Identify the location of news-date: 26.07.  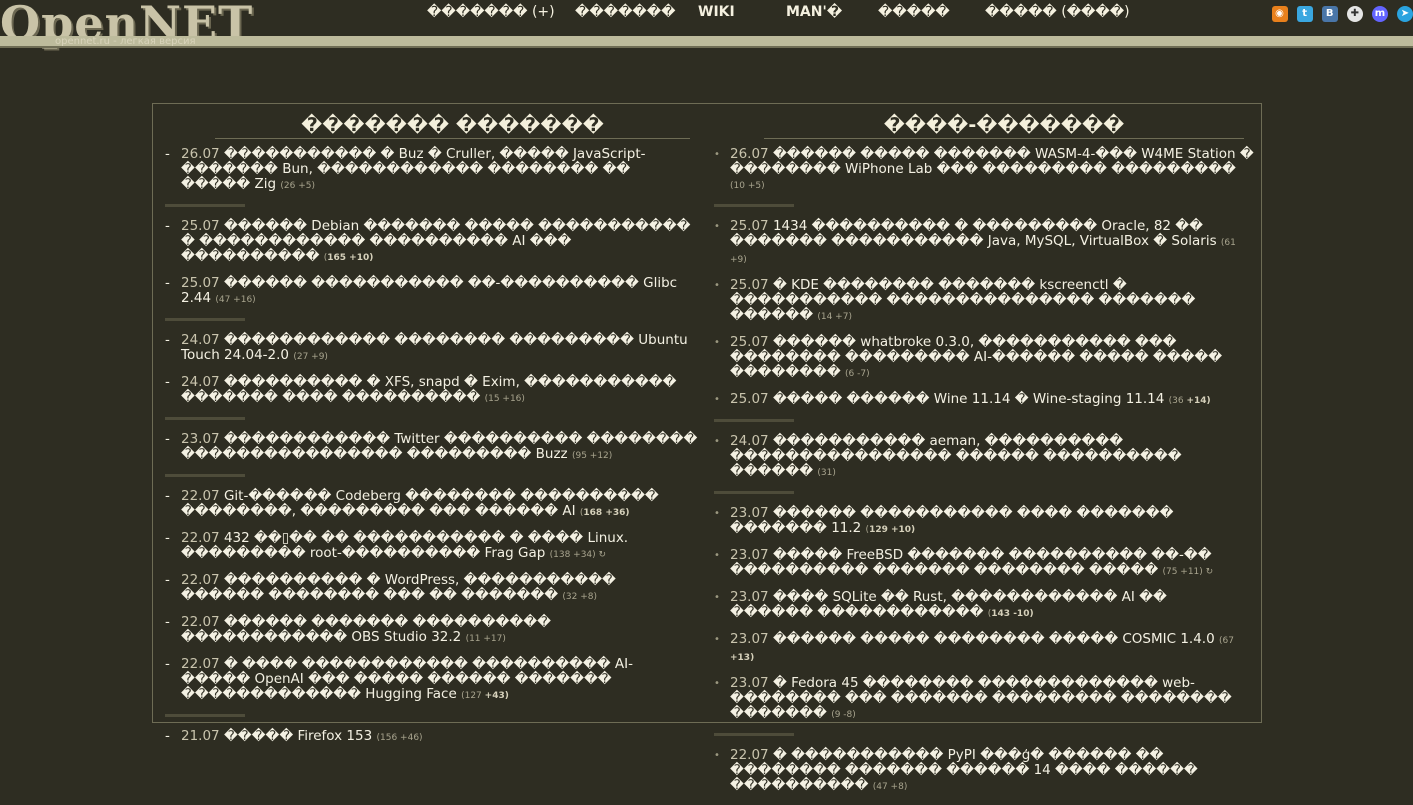
(200, 154).